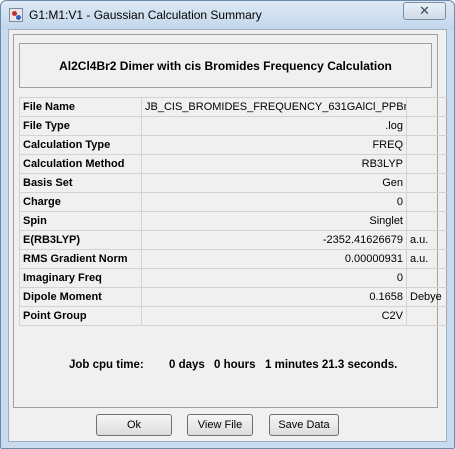  Describe the element at coordinates (331, 365) in the screenshot. I see `cpu-time-rest: 1 minutes 21.3 seconds.` at that location.